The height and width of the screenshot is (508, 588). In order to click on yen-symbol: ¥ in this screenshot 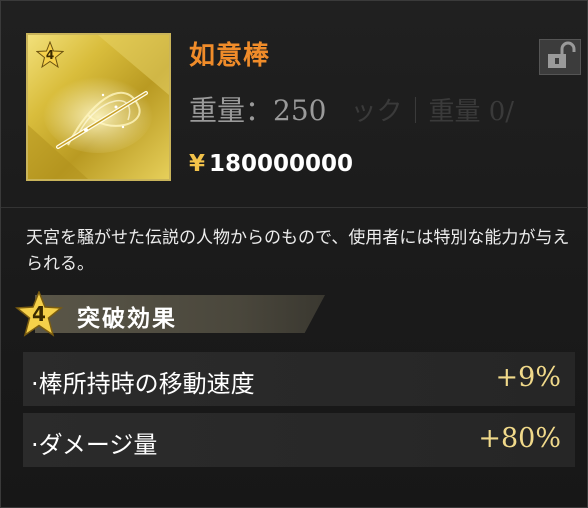, I will do `click(197, 164)`.